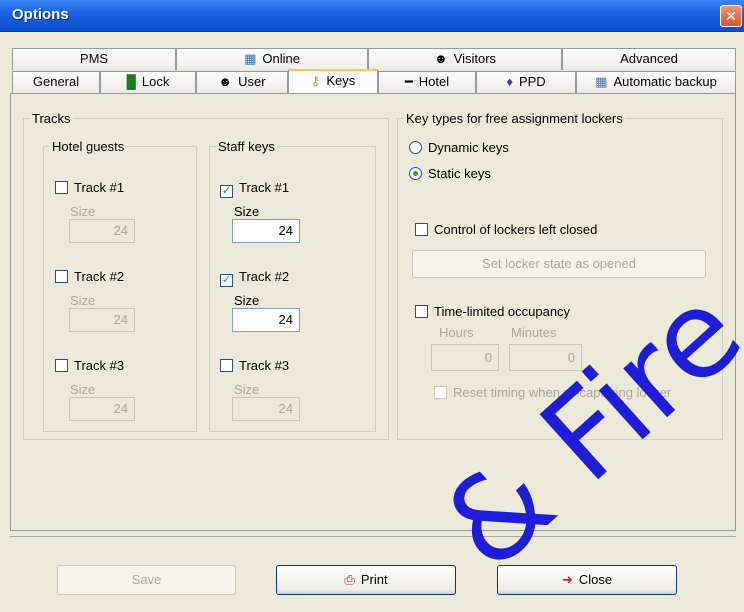  I want to click on tab-label: Advanced, so click(649, 58).